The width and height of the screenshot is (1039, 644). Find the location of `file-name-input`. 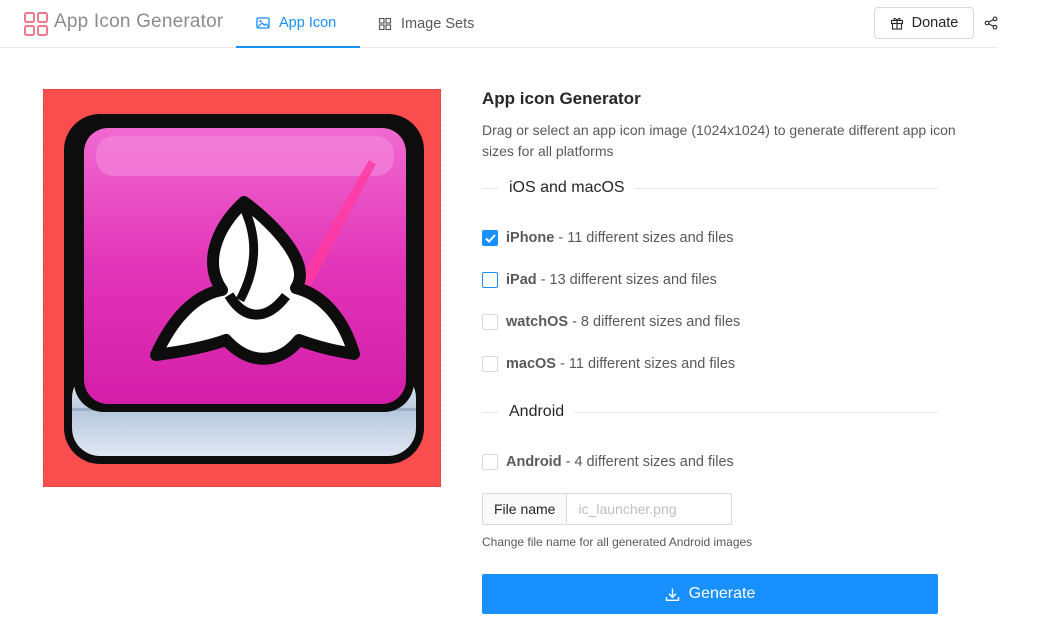

file-name-input is located at coordinates (650, 509).